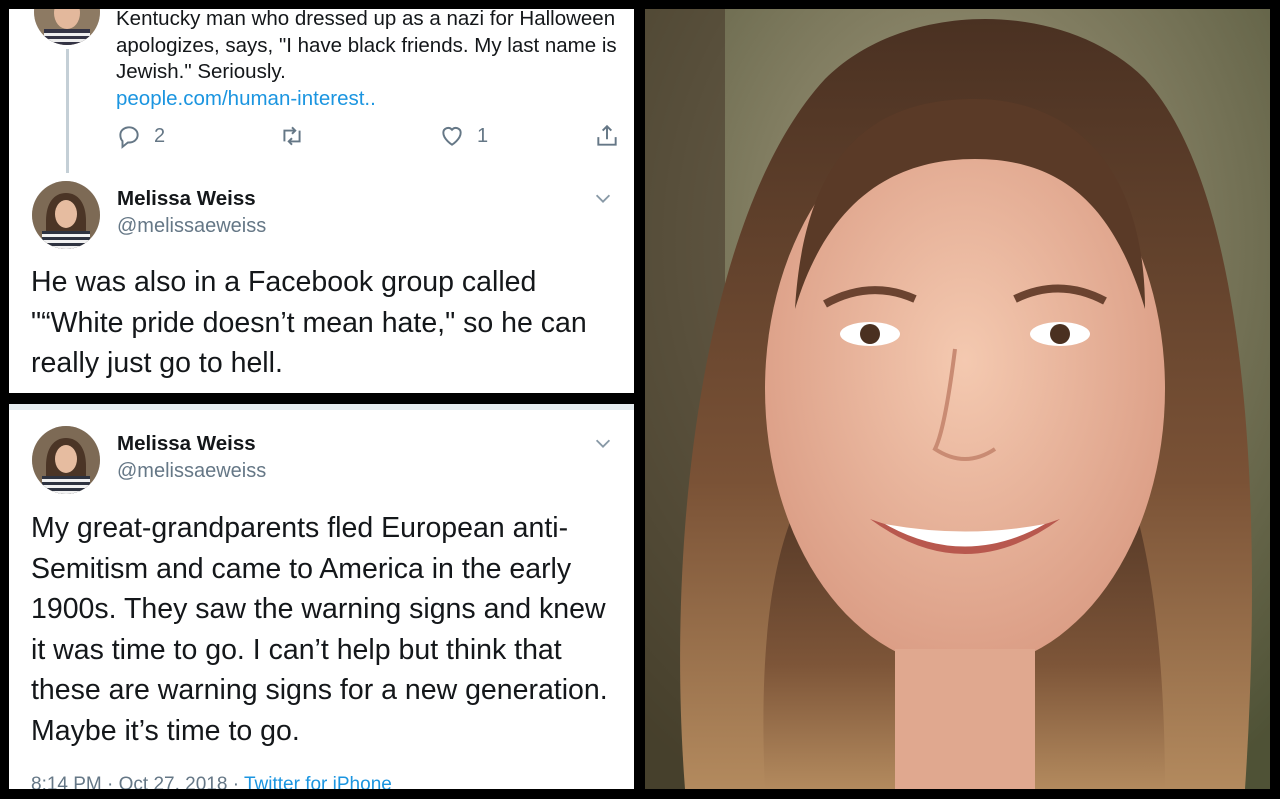 Image resolution: width=1280 pixels, height=799 pixels. Describe the element at coordinates (332, 461) in the screenshot. I see `tweet-header: Melissa Weiss @melissaeweiss` at that location.